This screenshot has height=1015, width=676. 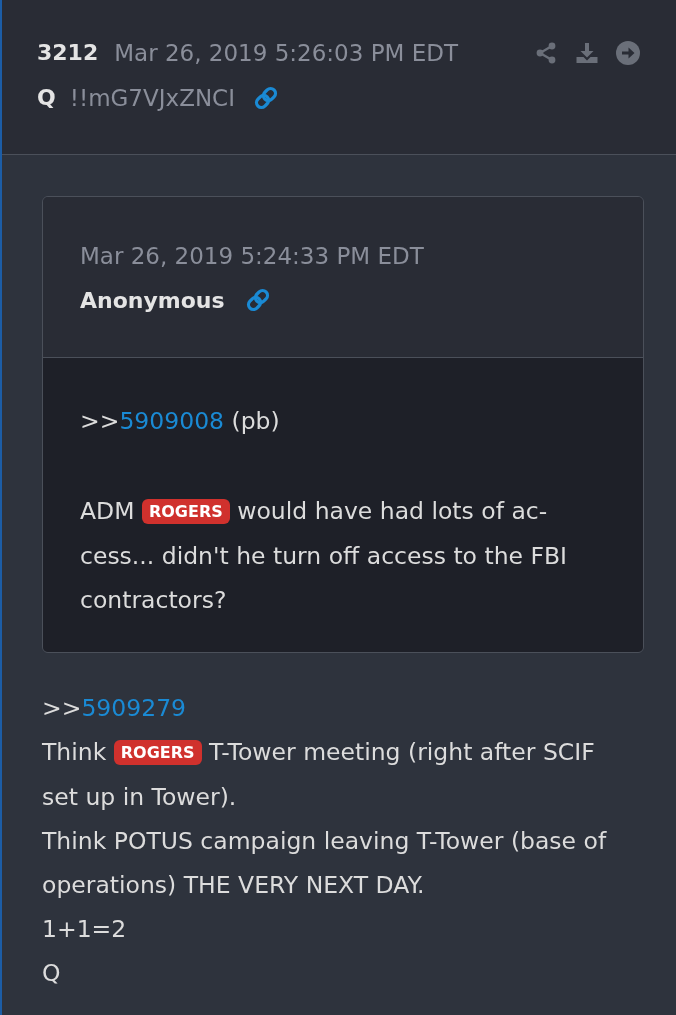 What do you see at coordinates (325, 863) in the screenshot?
I see `post-text: Think POTUS campaign leaving T-Tower (base of operations) THE VERY NEXT DAY.` at bounding box center [325, 863].